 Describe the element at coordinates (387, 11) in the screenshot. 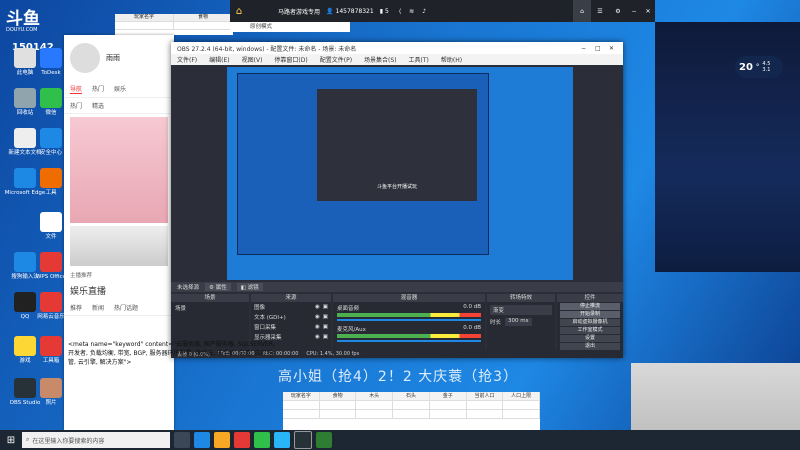

I see `assistant-count: 5` at that location.